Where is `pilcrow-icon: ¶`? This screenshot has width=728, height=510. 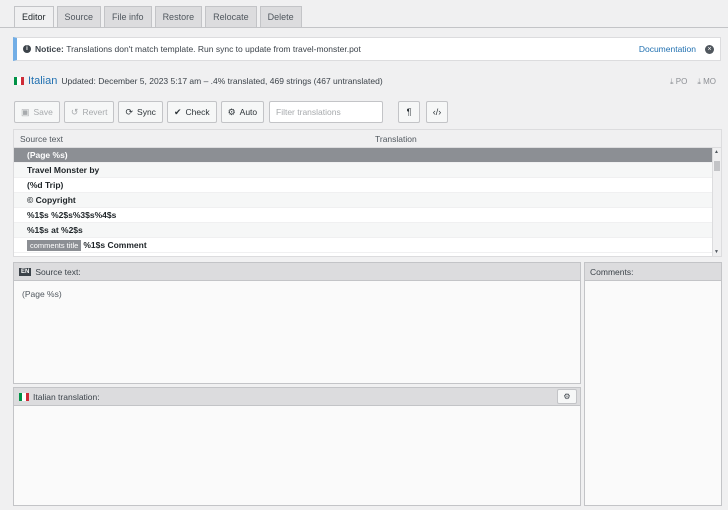
pilcrow-icon: ¶ is located at coordinates (409, 112).